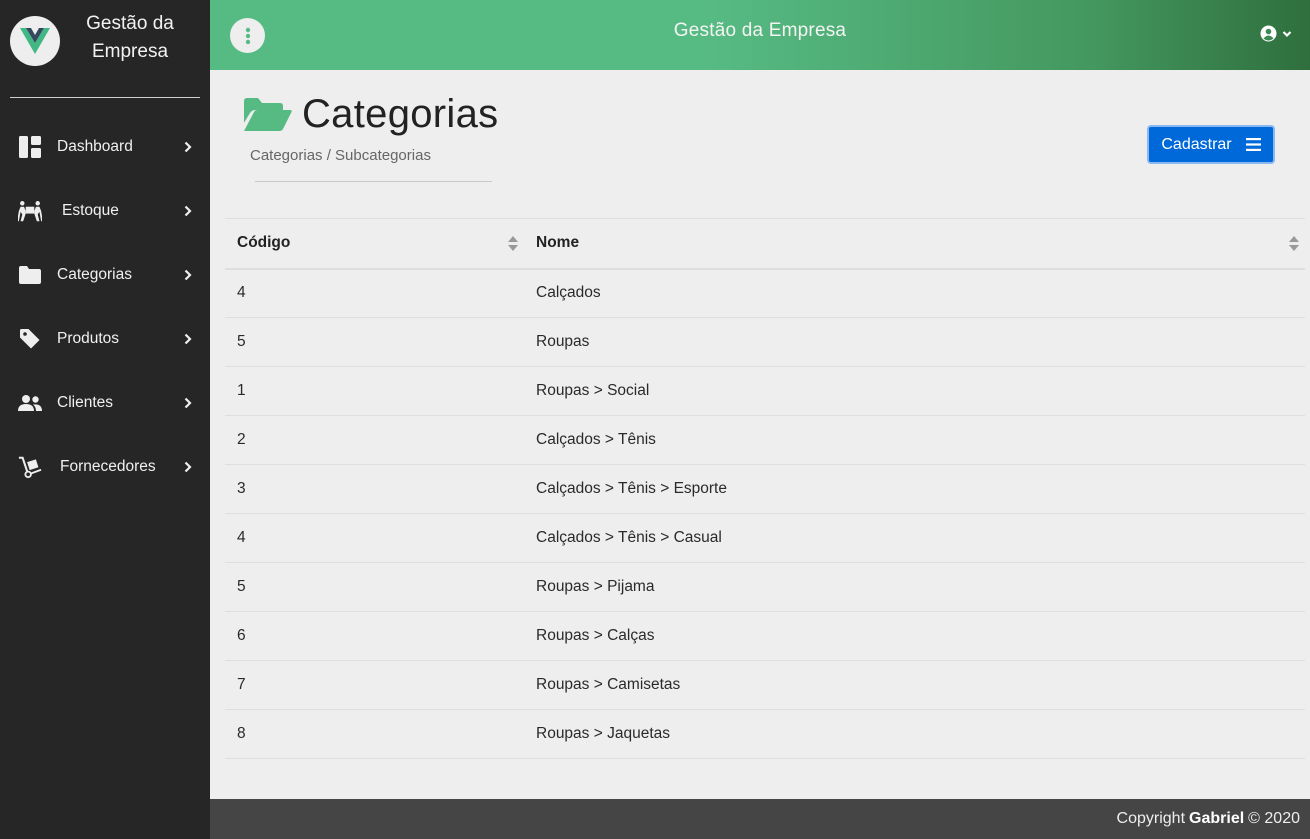  I want to click on column-header-label: Código, so click(264, 243).